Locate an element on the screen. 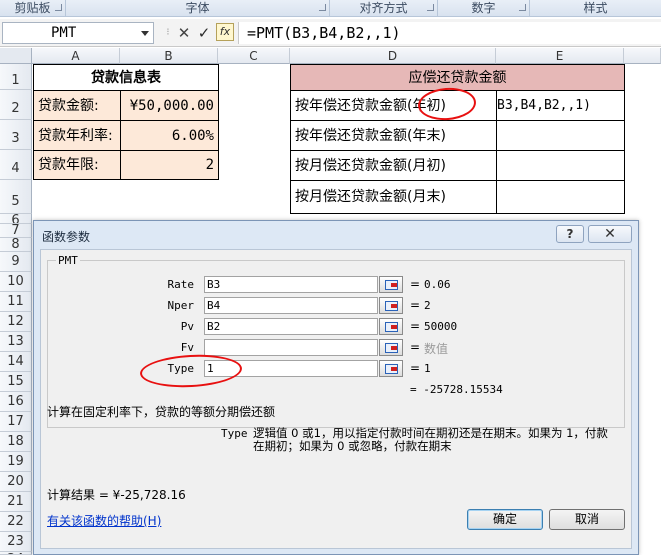 Image resolution: width=661 pixels, height=555 pixels. loan-table-title: 贷款信息表 is located at coordinates (126, 77).